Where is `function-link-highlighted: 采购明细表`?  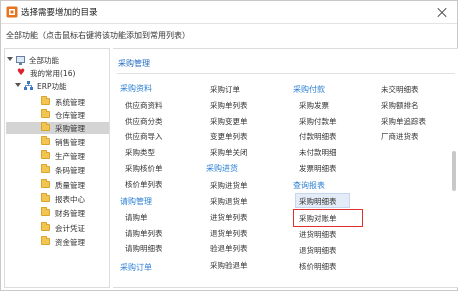 function-link-highlighted: 采购明细表 is located at coordinates (318, 201).